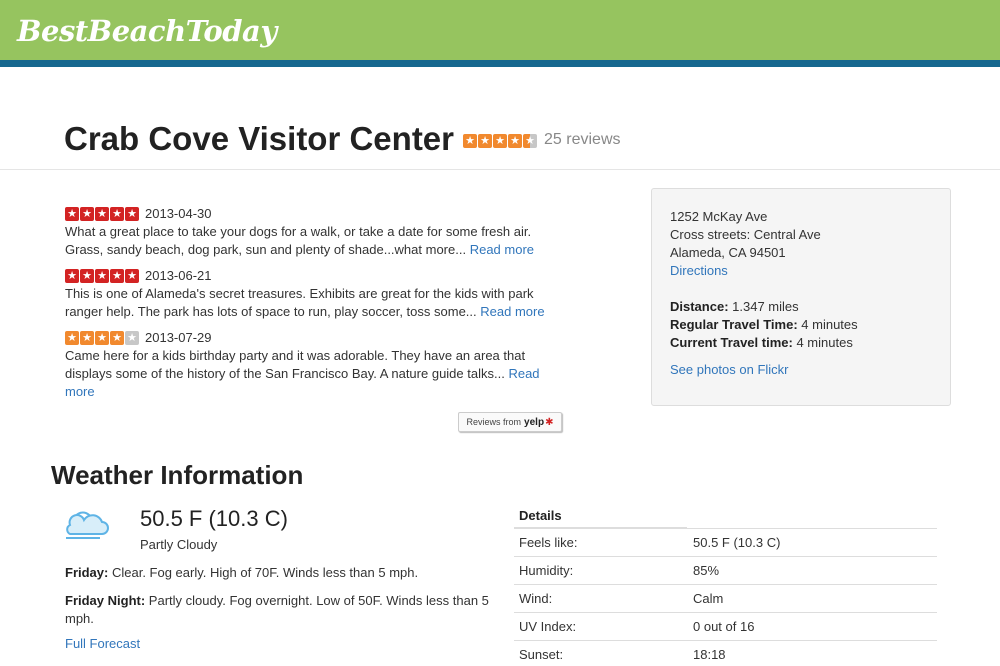 Image resolution: width=1000 pixels, height=666 pixels. Describe the element at coordinates (699, 306) in the screenshot. I see `distance-label: Distance:` at that location.